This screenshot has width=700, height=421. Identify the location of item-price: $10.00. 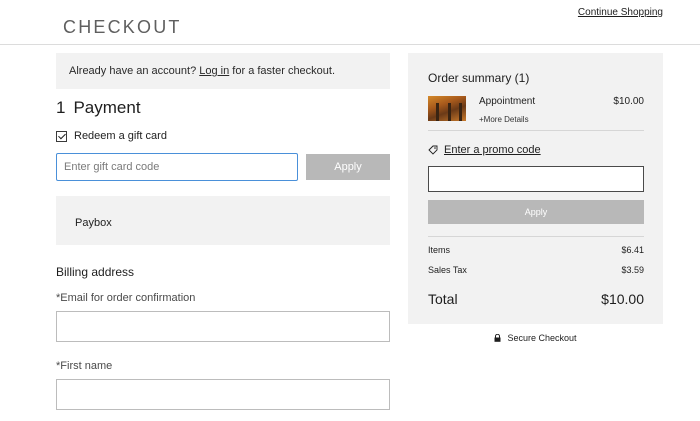
(628, 101).